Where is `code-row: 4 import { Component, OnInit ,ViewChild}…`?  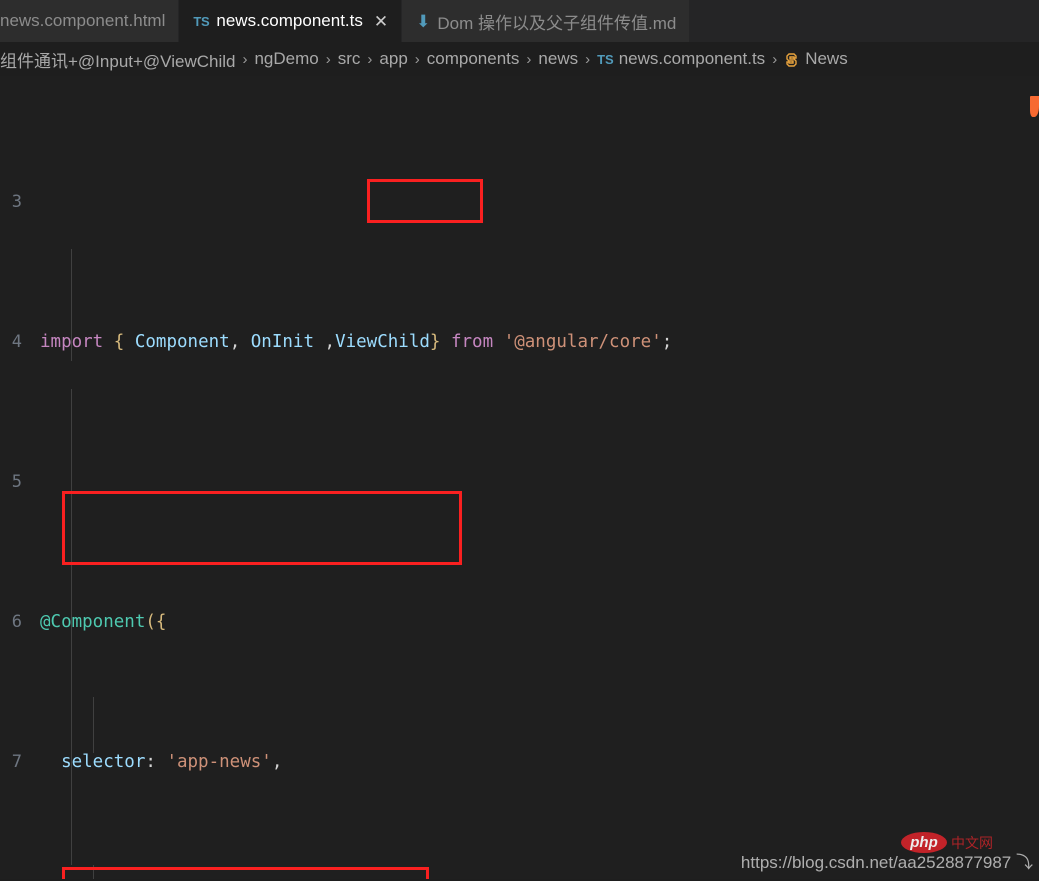 code-row: 4 import { Component, OnInit ,ViewChild}… is located at coordinates (519, 342).